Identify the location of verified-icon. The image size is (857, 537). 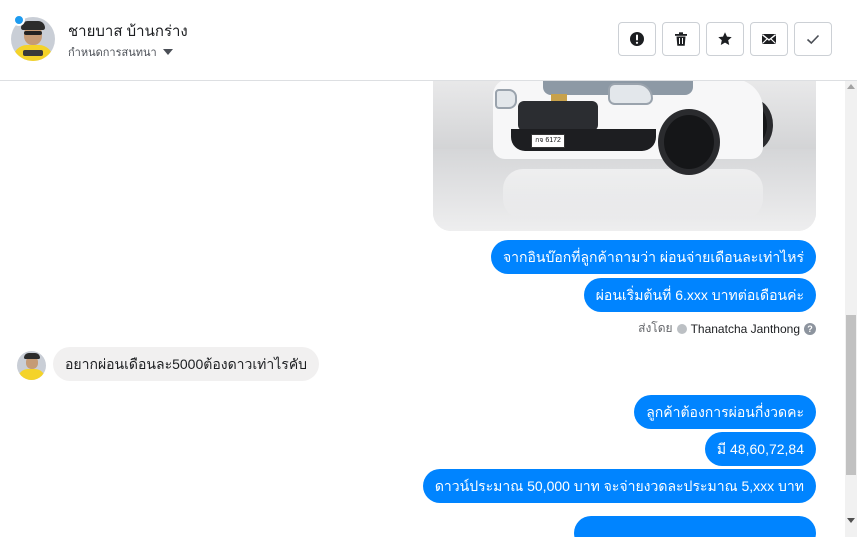
(681, 328).